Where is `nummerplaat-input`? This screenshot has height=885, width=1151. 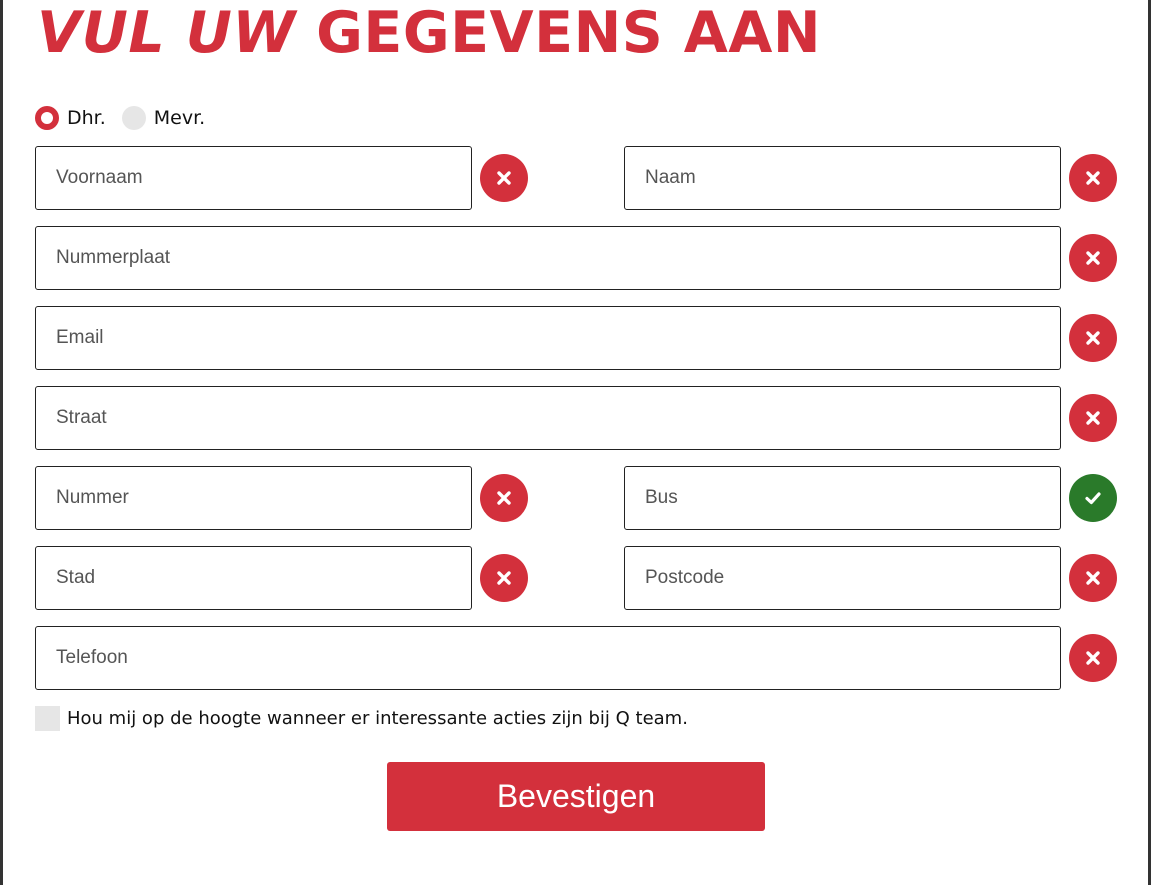
nummerplaat-input is located at coordinates (548, 258).